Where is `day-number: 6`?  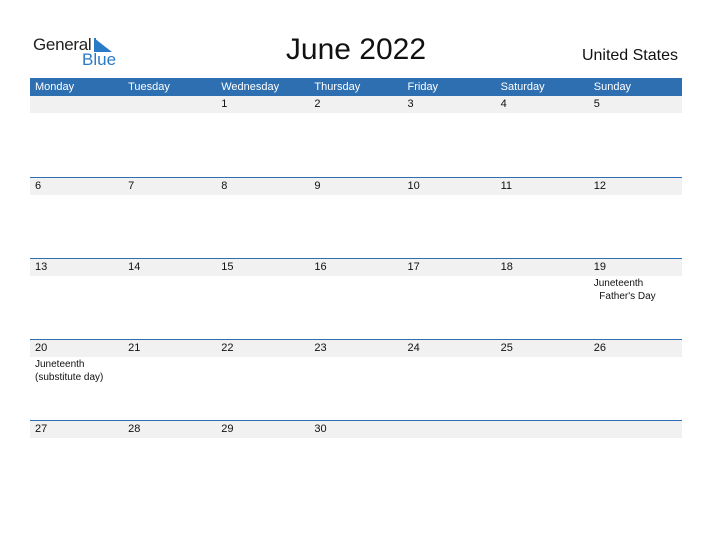 day-number: 6 is located at coordinates (38, 186).